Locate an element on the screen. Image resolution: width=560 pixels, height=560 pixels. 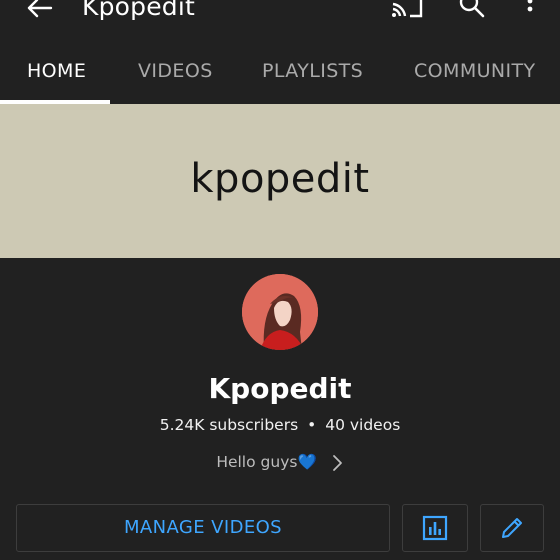
analytics-icon is located at coordinates (435, 528).